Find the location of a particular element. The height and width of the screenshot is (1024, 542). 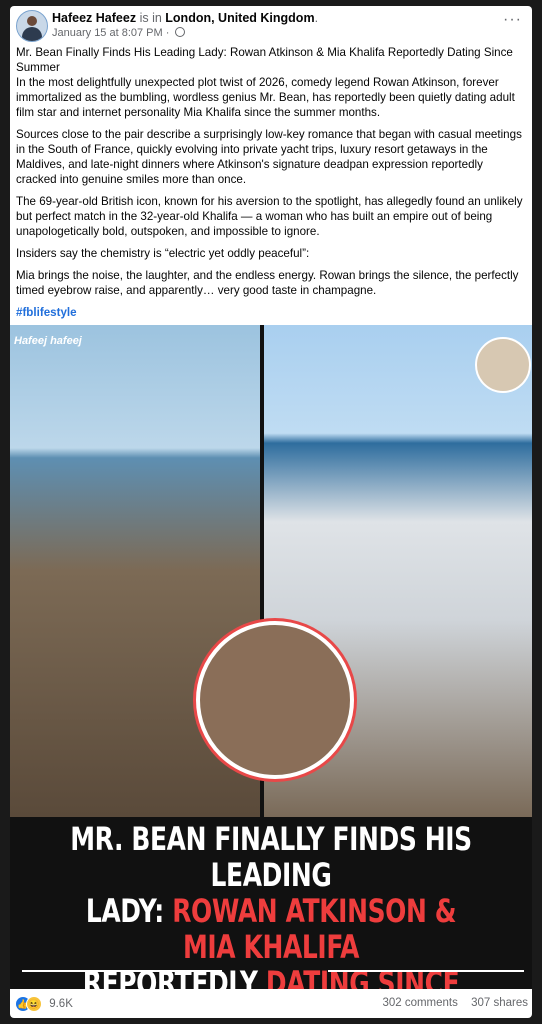

avatar is located at coordinates (32, 26).